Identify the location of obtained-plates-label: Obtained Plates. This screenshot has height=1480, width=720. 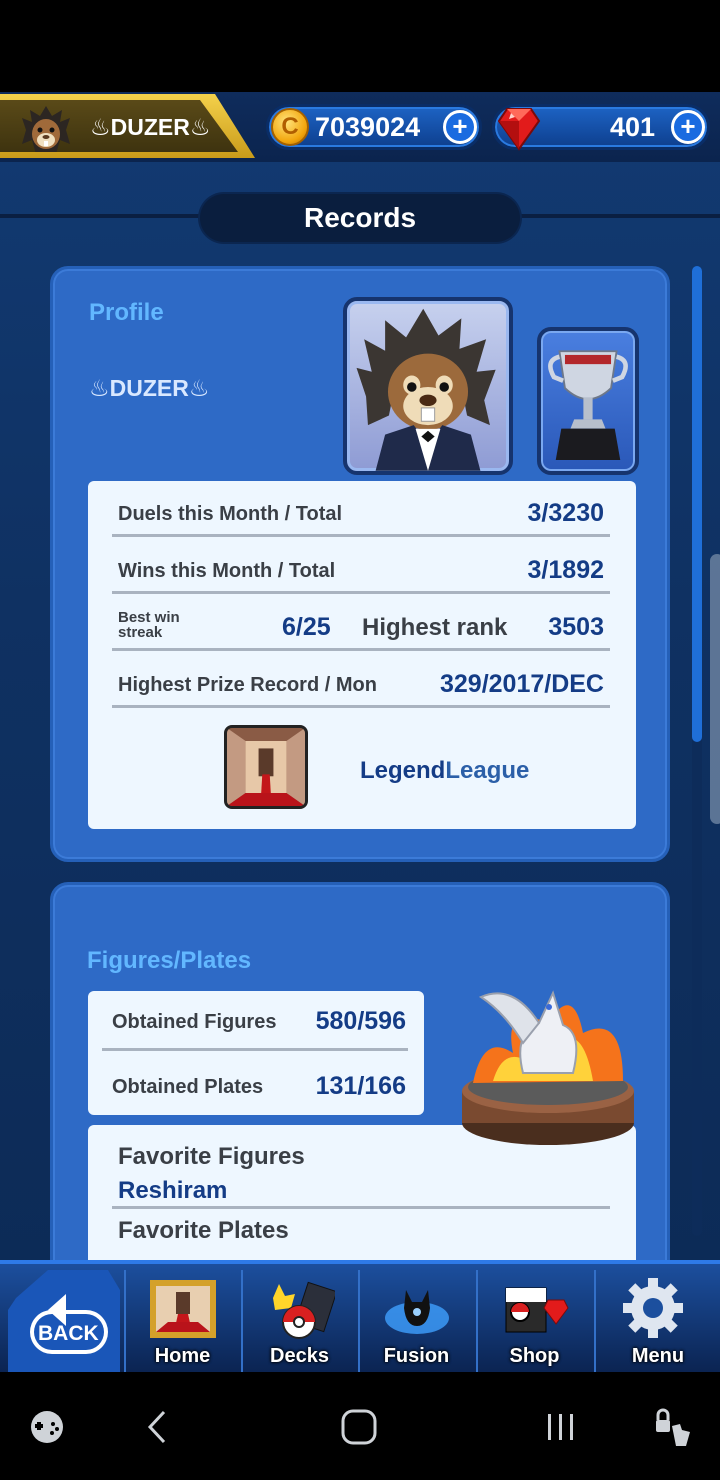
(188, 1087).